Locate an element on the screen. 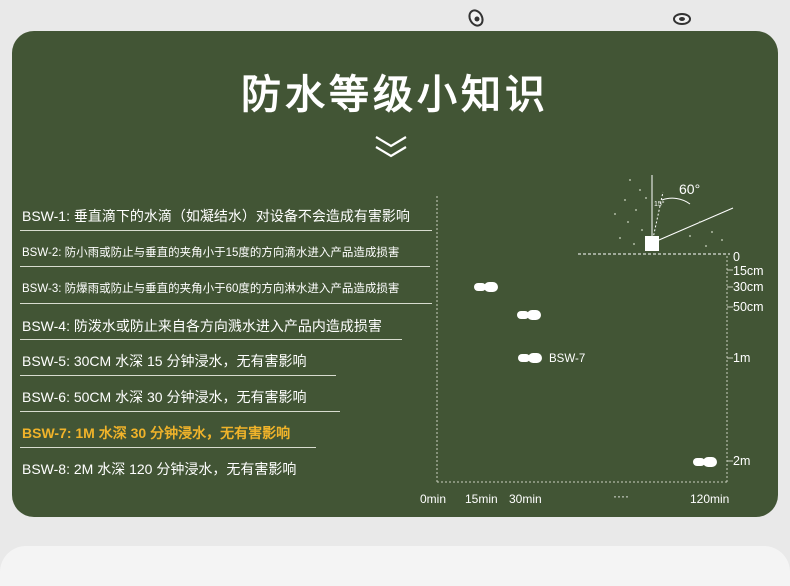 This screenshot has width=790, height=586. x-tick: 15min is located at coordinates (481, 499).